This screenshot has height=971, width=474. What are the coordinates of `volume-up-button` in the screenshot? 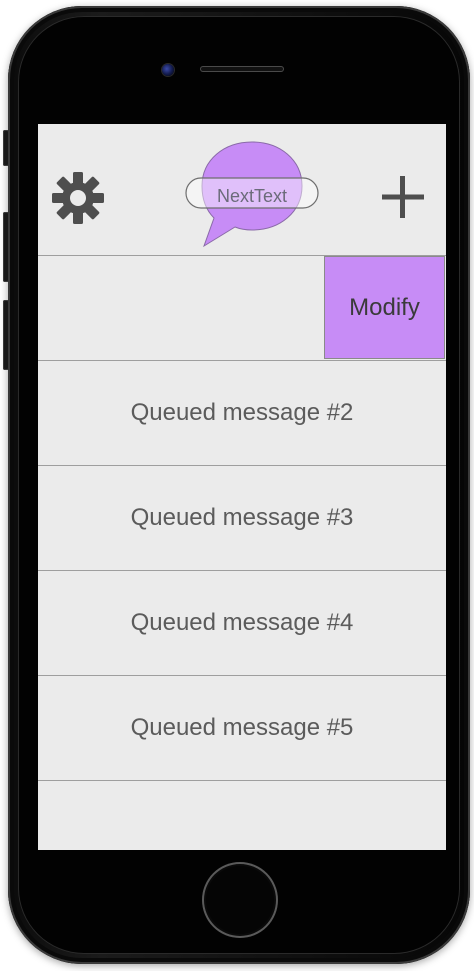 It's located at (6, 247).